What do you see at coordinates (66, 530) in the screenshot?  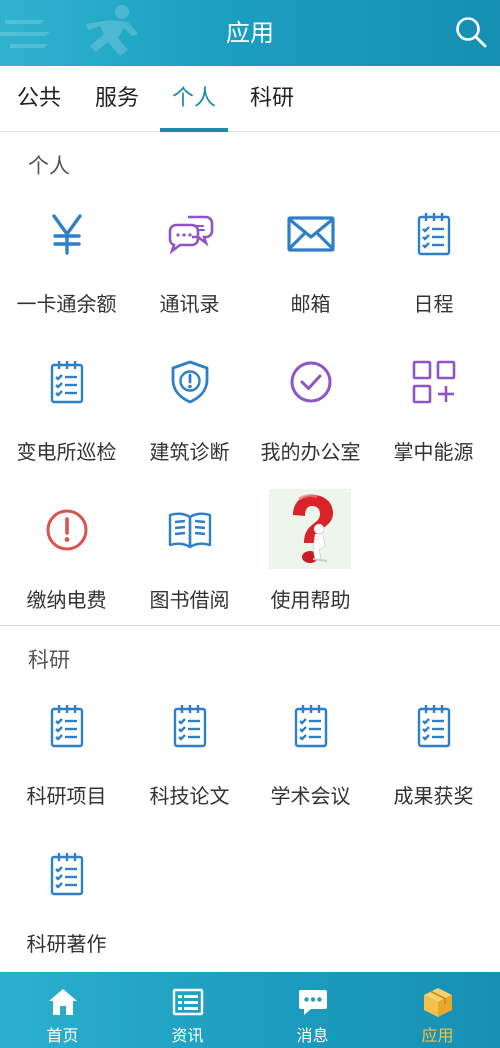 I see `alert-circle-icon` at bounding box center [66, 530].